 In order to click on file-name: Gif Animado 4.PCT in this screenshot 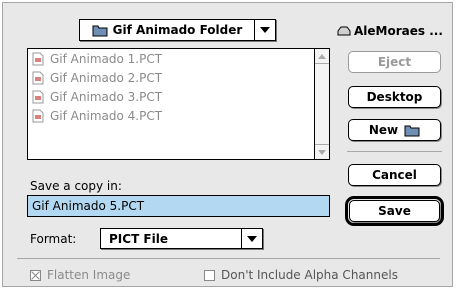, I will do `click(106, 115)`.